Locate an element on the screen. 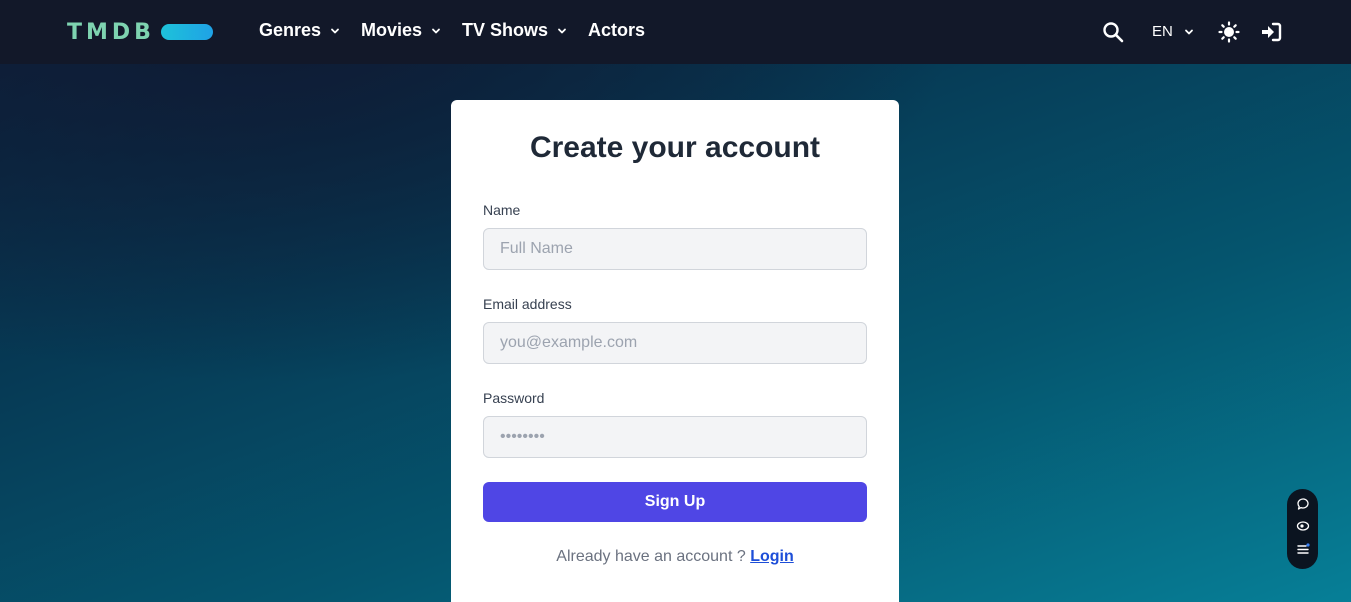 The image size is (1351, 602). password-label: Password is located at coordinates (514, 398).